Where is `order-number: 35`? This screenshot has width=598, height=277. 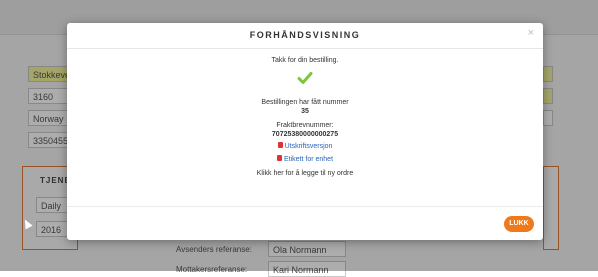 order-number: 35 is located at coordinates (305, 111).